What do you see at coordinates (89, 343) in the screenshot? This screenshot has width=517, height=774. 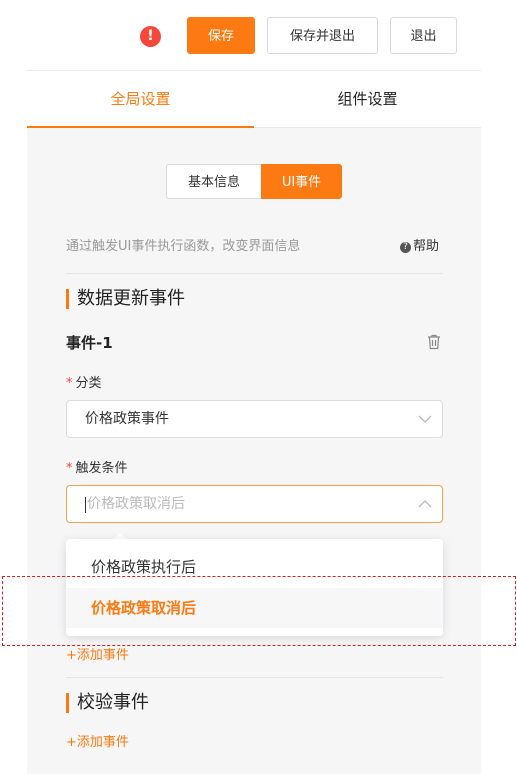 I see `event-title: 事件-1` at bounding box center [89, 343].